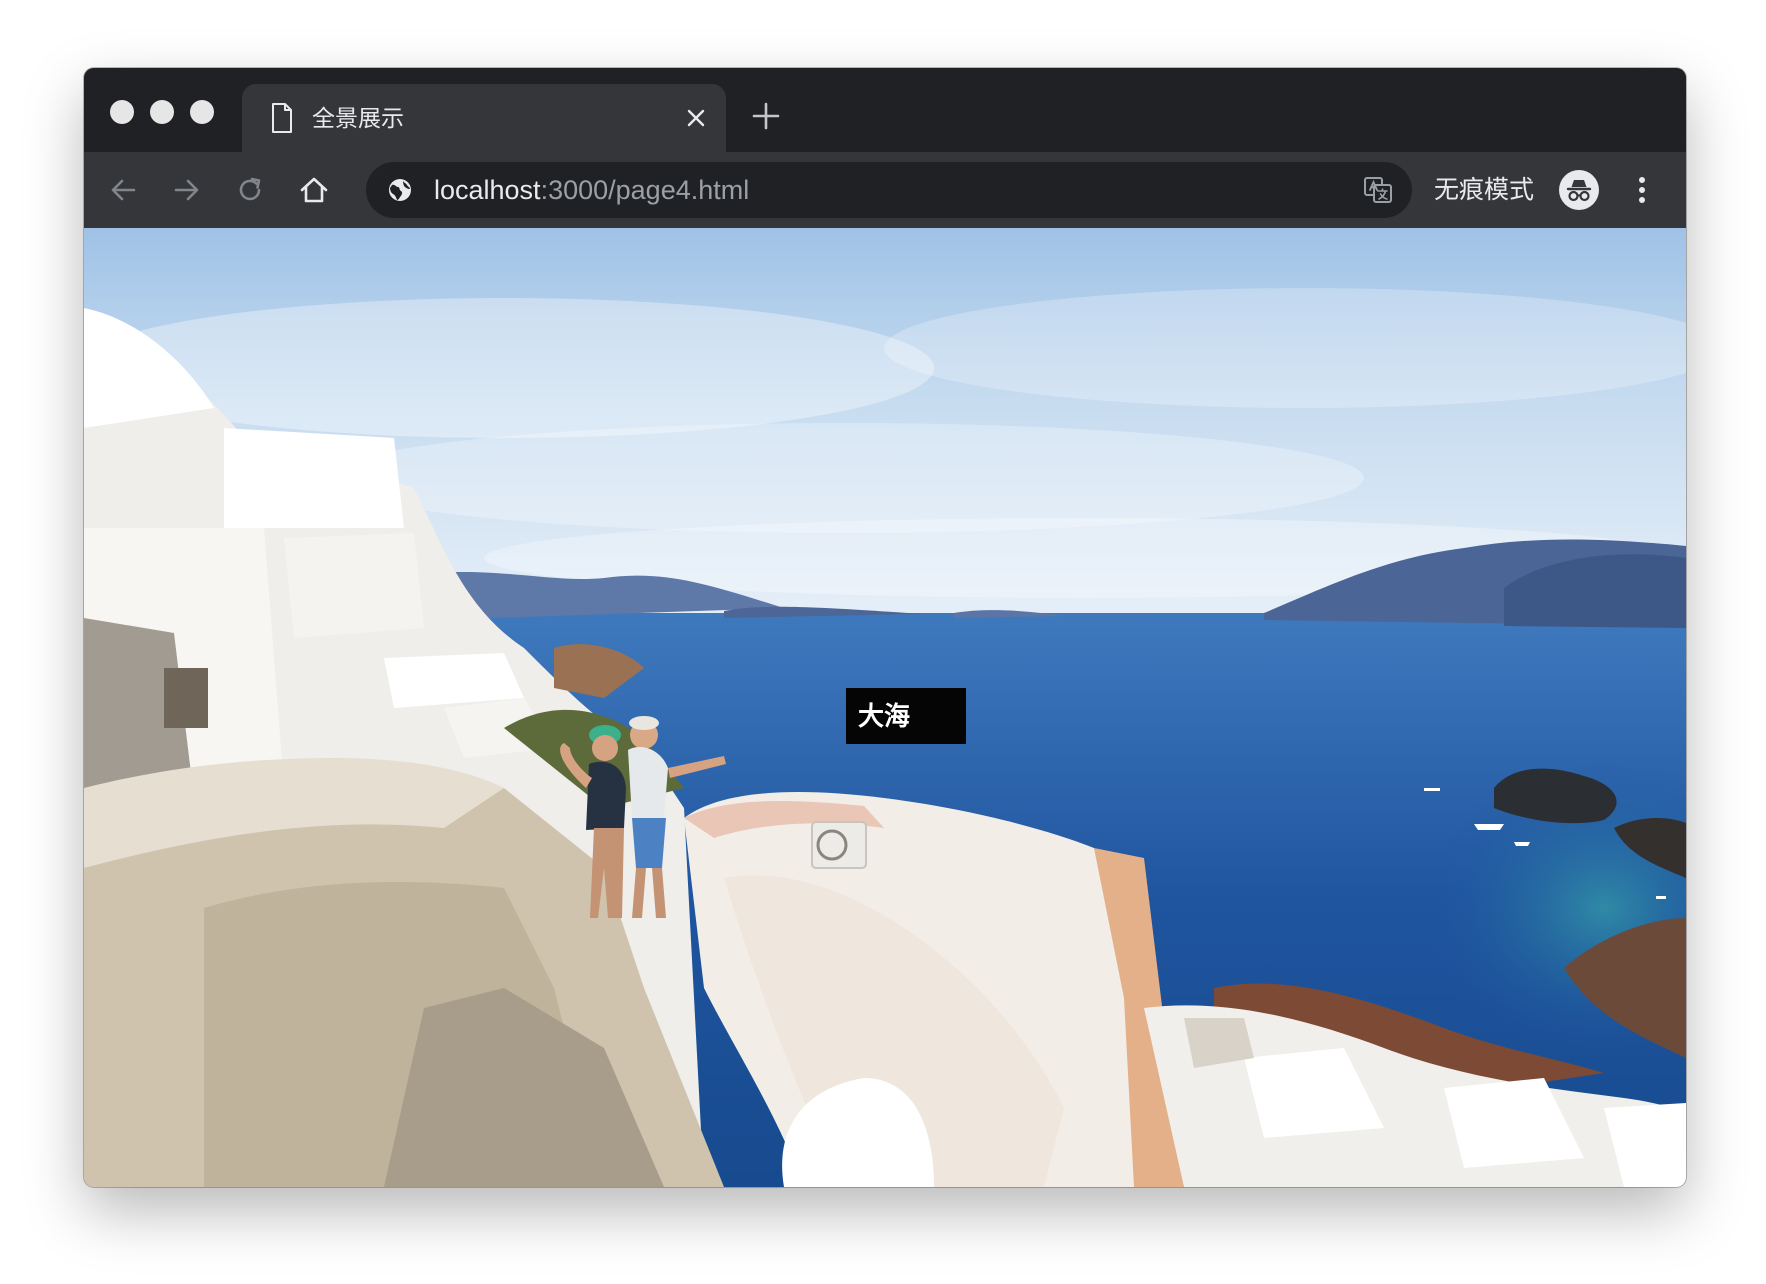 The width and height of the screenshot is (1766, 1284). What do you see at coordinates (124, 190) in the screenshot?
I see `back-icon` at bounding box center [124, 190].